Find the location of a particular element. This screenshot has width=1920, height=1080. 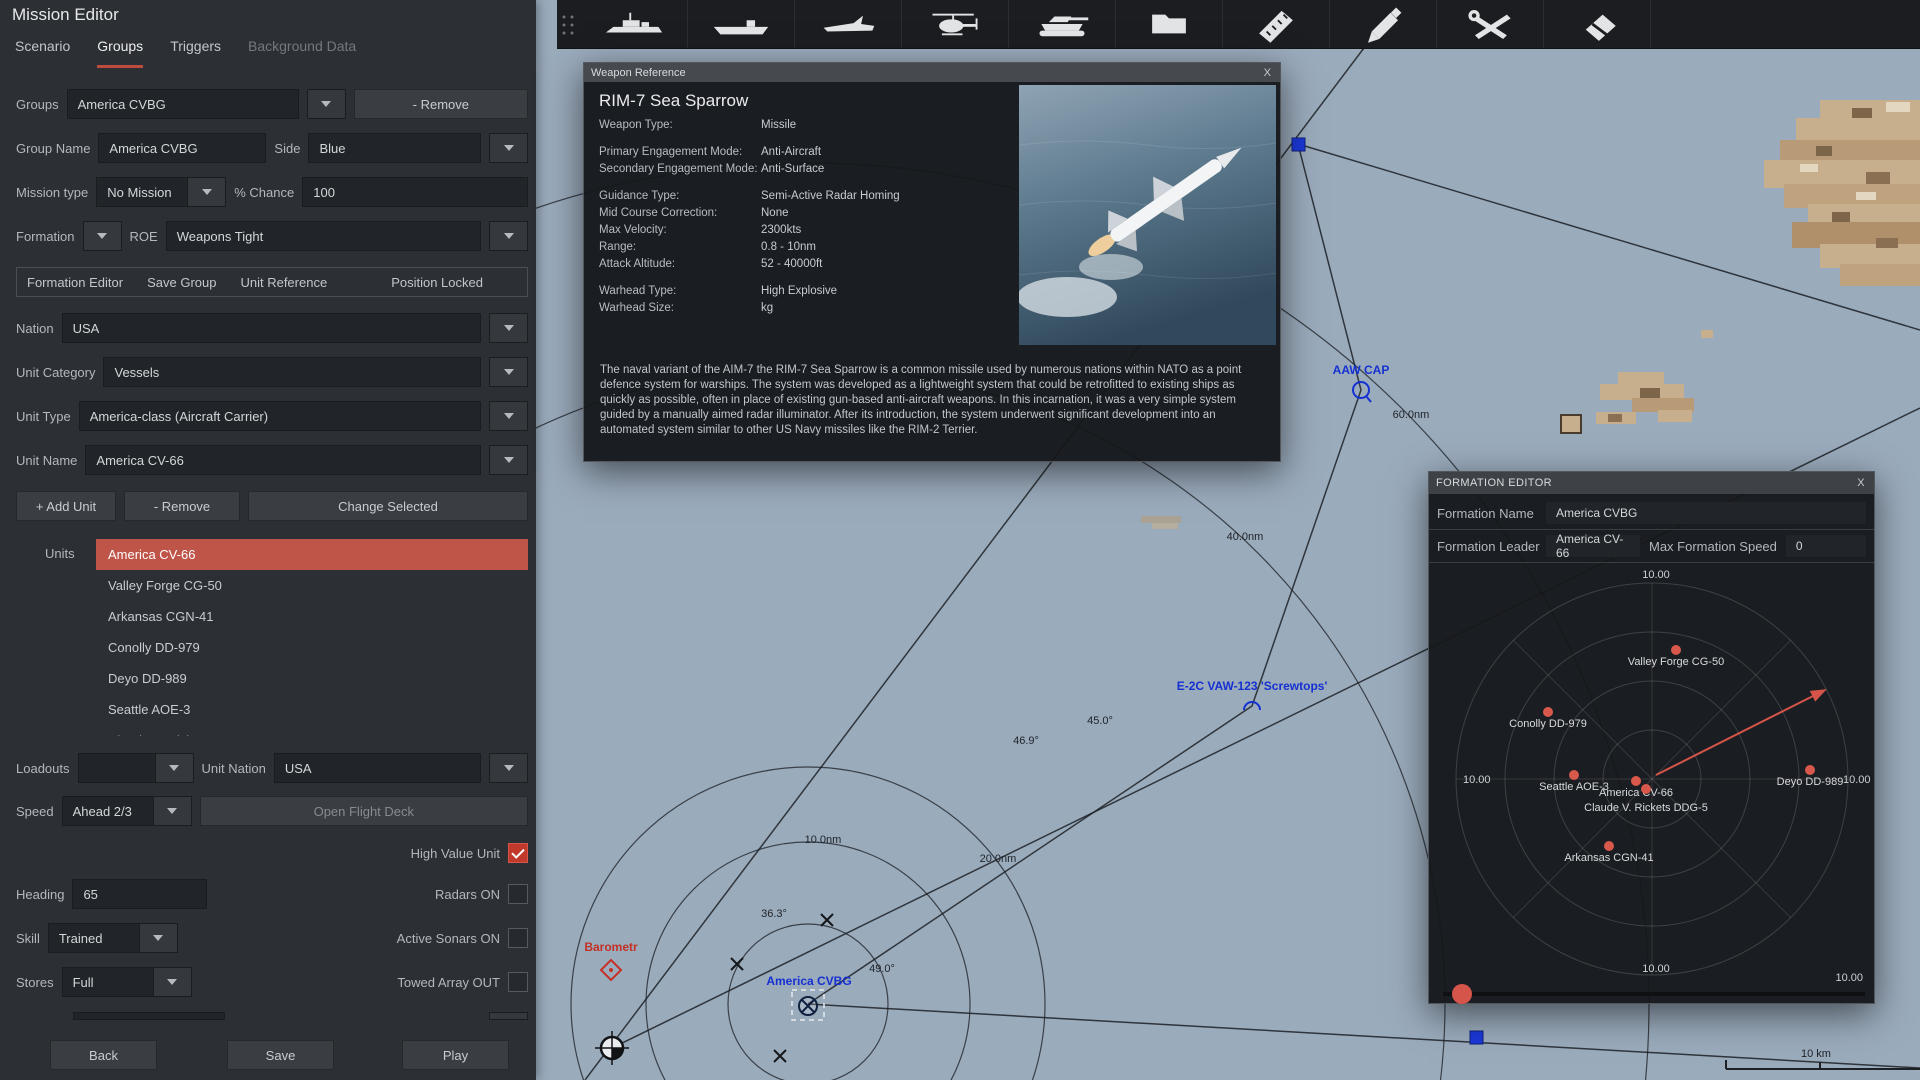

map-measure-label: 36.3° is located at coordinates (774, 914).